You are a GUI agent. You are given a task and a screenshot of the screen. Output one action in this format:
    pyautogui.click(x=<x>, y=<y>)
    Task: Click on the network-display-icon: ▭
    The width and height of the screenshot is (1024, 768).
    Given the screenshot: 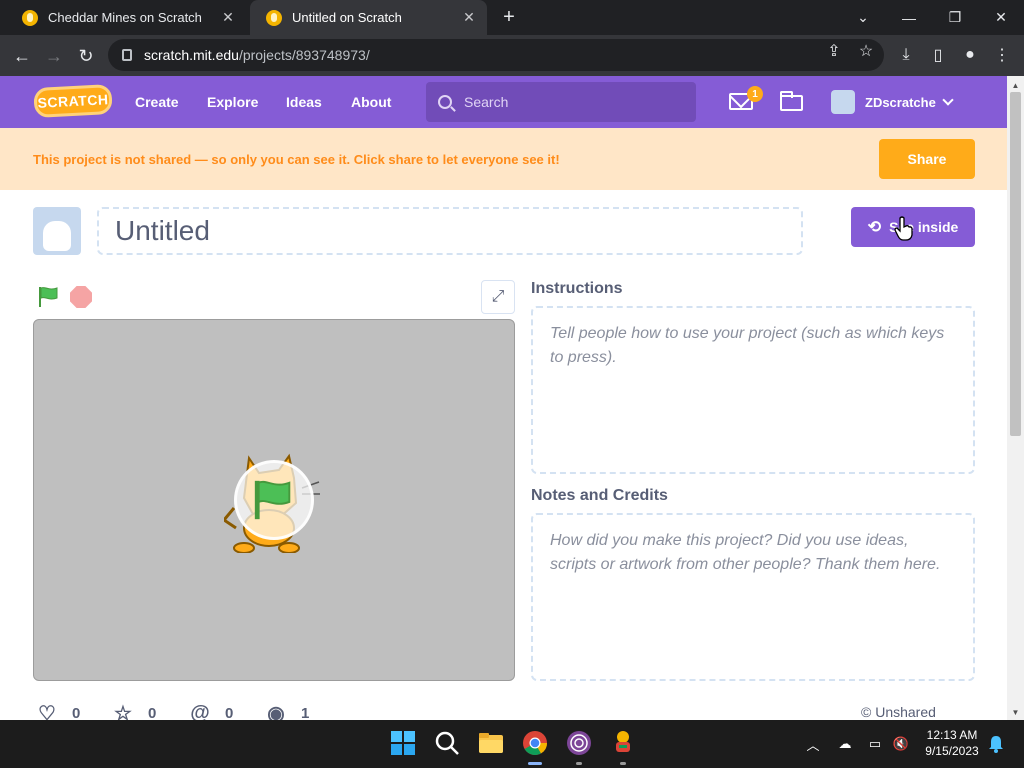 What is the action you would take?
    pyautogui.click(x=875, y=744)
    